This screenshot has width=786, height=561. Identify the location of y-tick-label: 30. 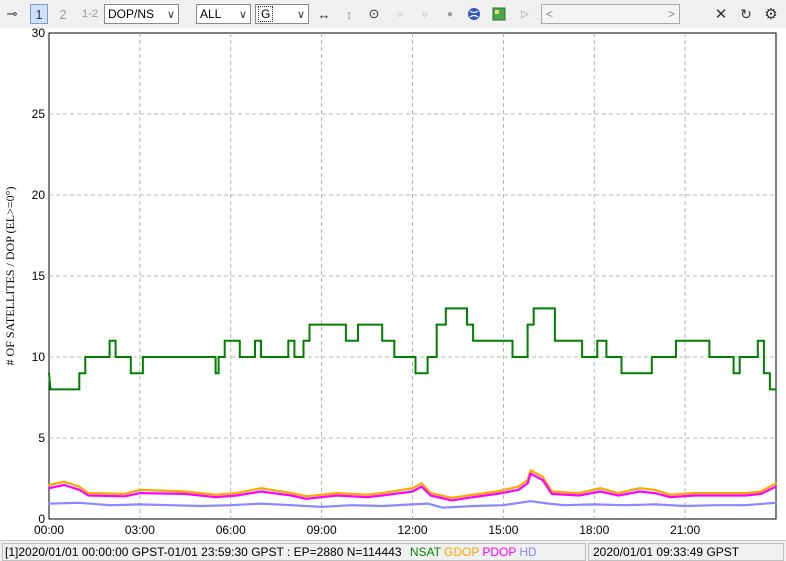
(39, 34).